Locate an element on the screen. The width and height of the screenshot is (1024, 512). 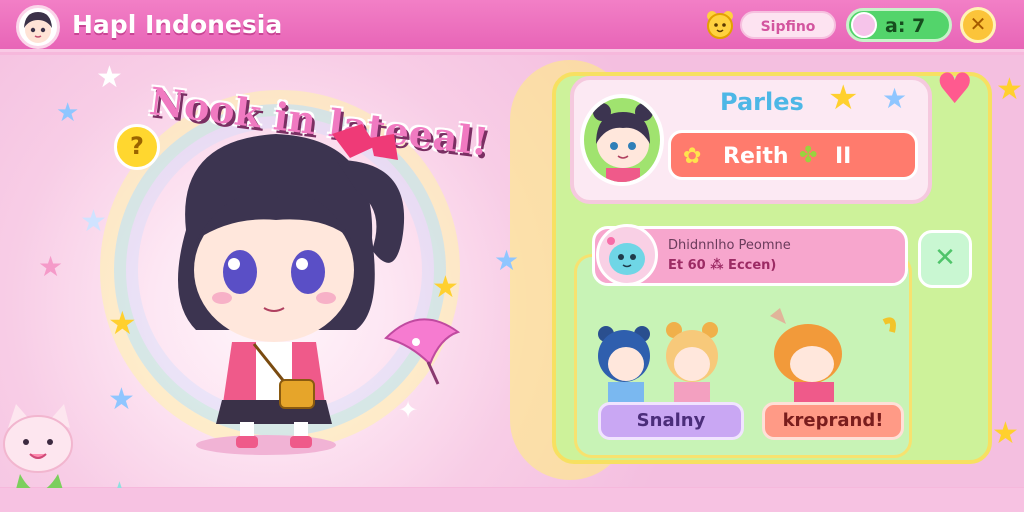
clover-icon: ✤ is located at coordinates (808, 155).